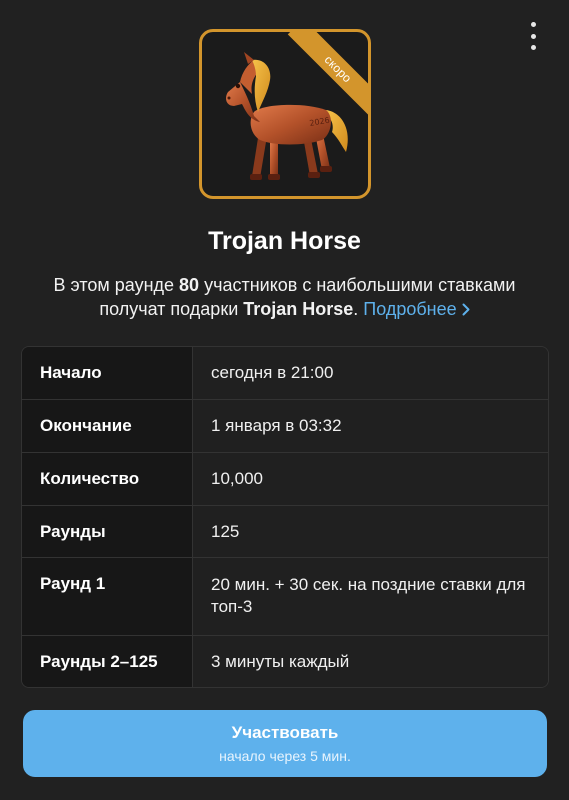 The image size is (569, 800). What do you see at coordinates (370, 479) in the screenshot?
I see `info-value: 10,000` at bounding box center [370, 479].